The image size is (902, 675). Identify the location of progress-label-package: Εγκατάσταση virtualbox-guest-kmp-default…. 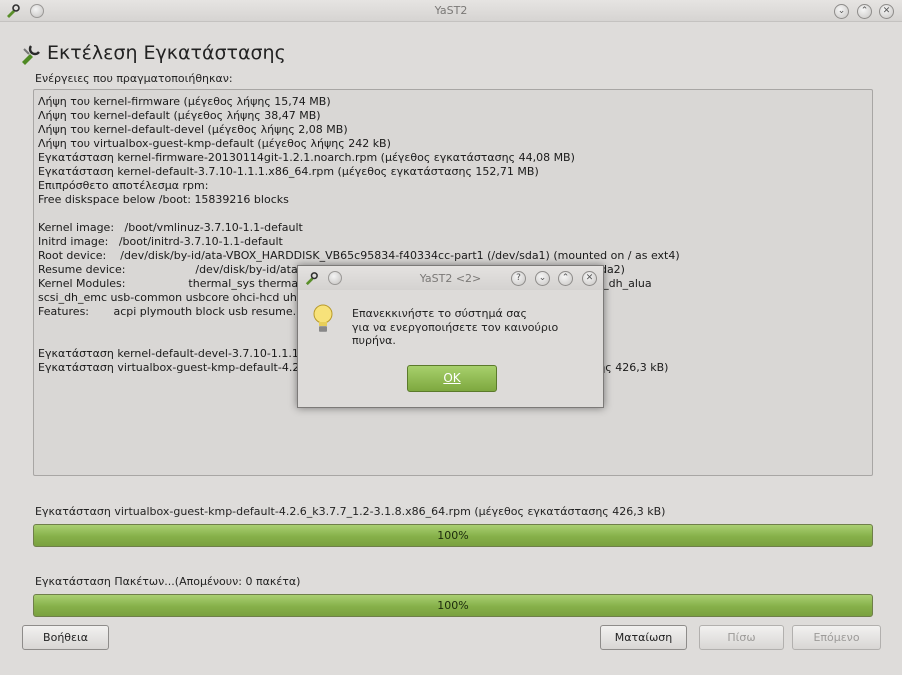
(350, 511).